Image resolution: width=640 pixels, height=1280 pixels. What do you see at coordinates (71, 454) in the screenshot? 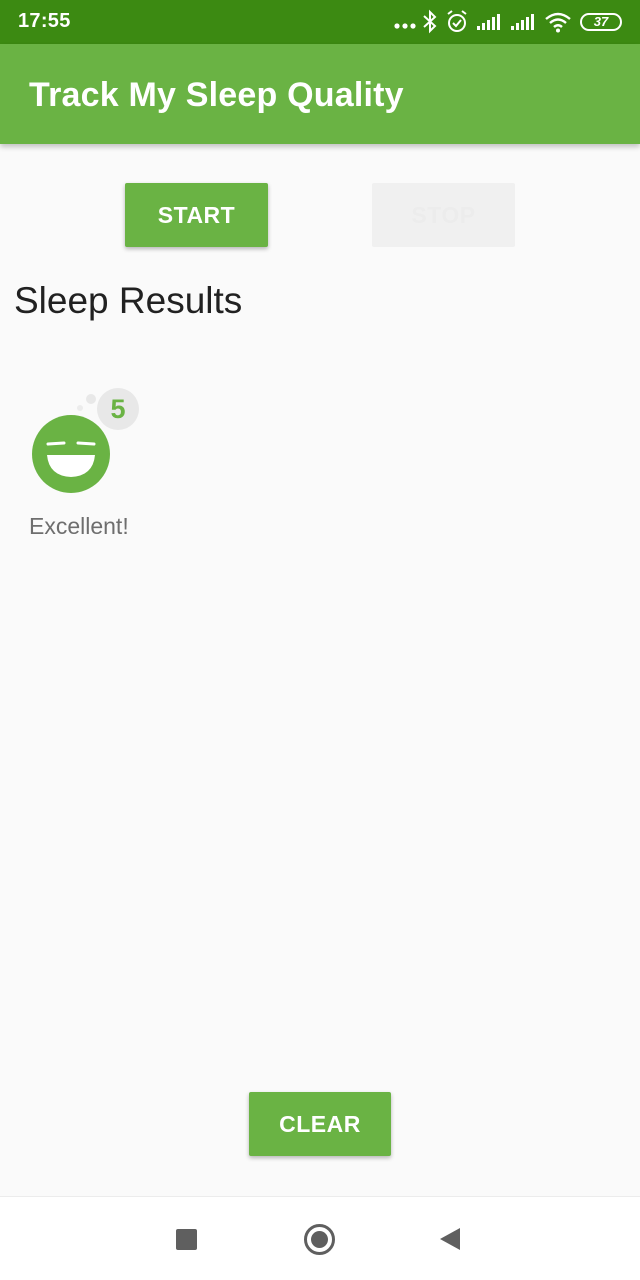
I see `excellent-face-icon` at bounding box center [71, 454].